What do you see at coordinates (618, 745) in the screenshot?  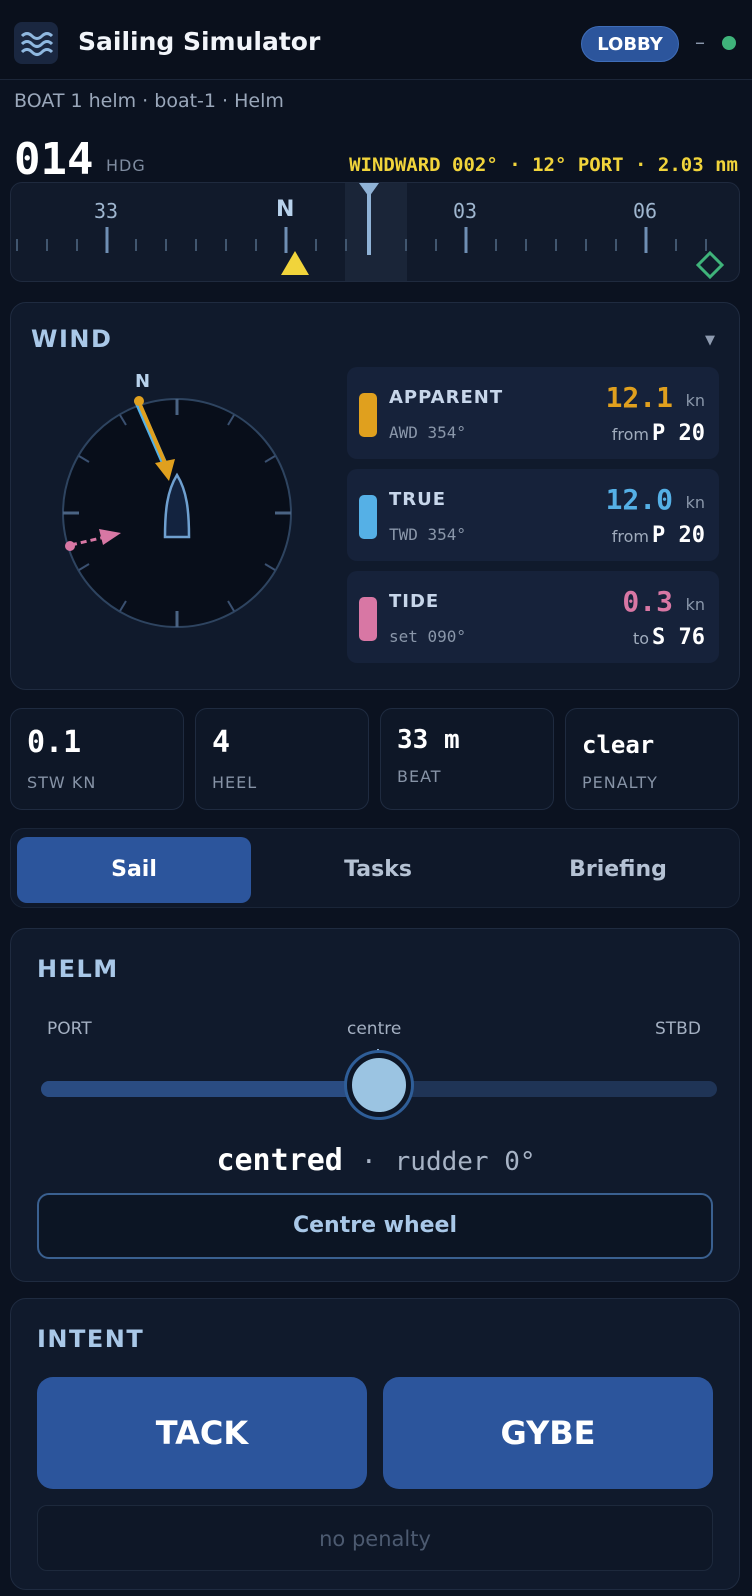 I see `stat-value: clear` at bounding box center [618, 745].